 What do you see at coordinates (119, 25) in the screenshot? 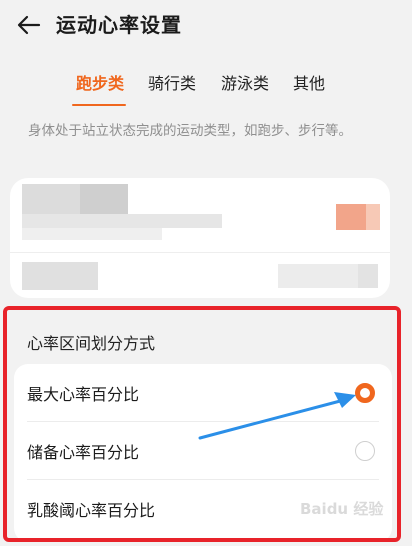
I see `page-title: 运动心率设置` at bounding box center [119, 25].